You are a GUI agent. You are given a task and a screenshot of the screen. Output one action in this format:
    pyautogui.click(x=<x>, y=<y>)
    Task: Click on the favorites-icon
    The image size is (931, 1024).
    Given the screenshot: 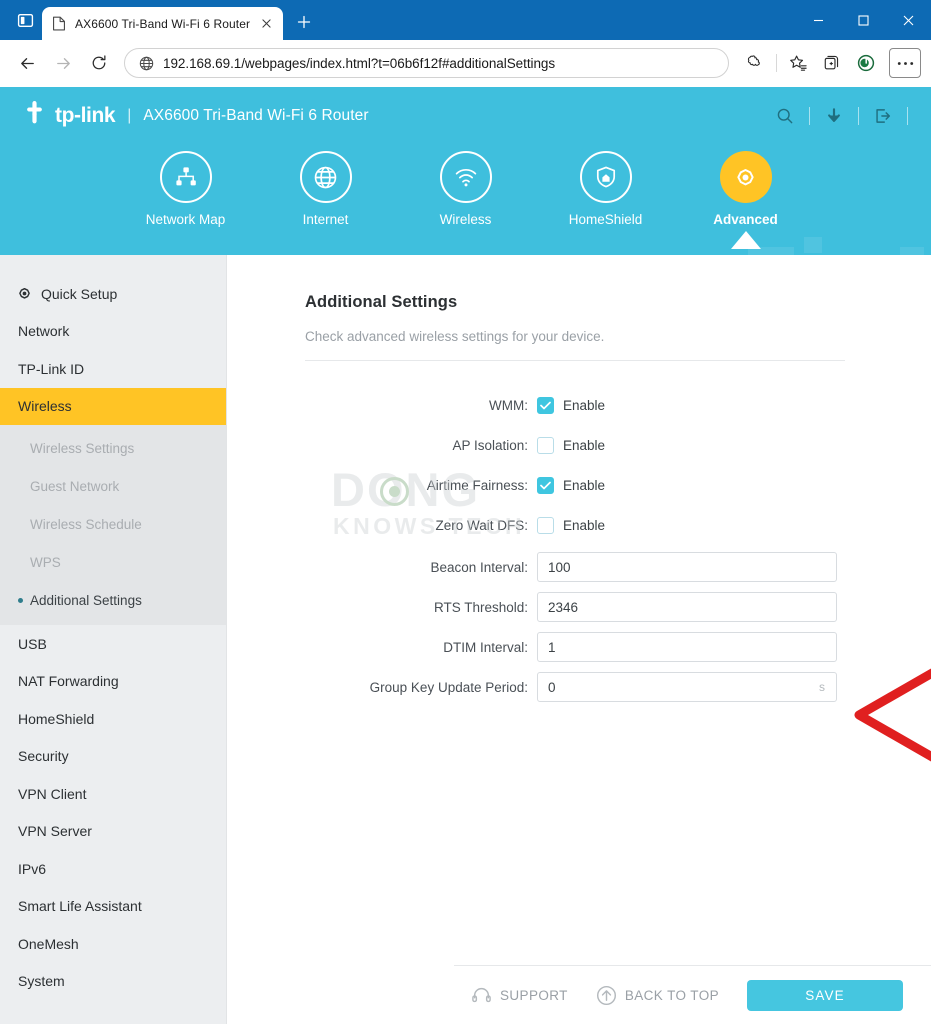 What is the action you would take?
    pyautogui.click(x=798, y=63)
    